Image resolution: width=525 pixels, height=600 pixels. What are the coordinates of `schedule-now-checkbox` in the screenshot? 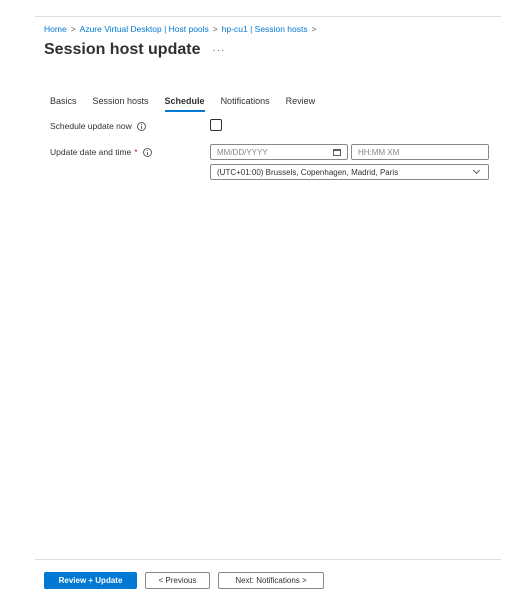 It's located at (216, 125).